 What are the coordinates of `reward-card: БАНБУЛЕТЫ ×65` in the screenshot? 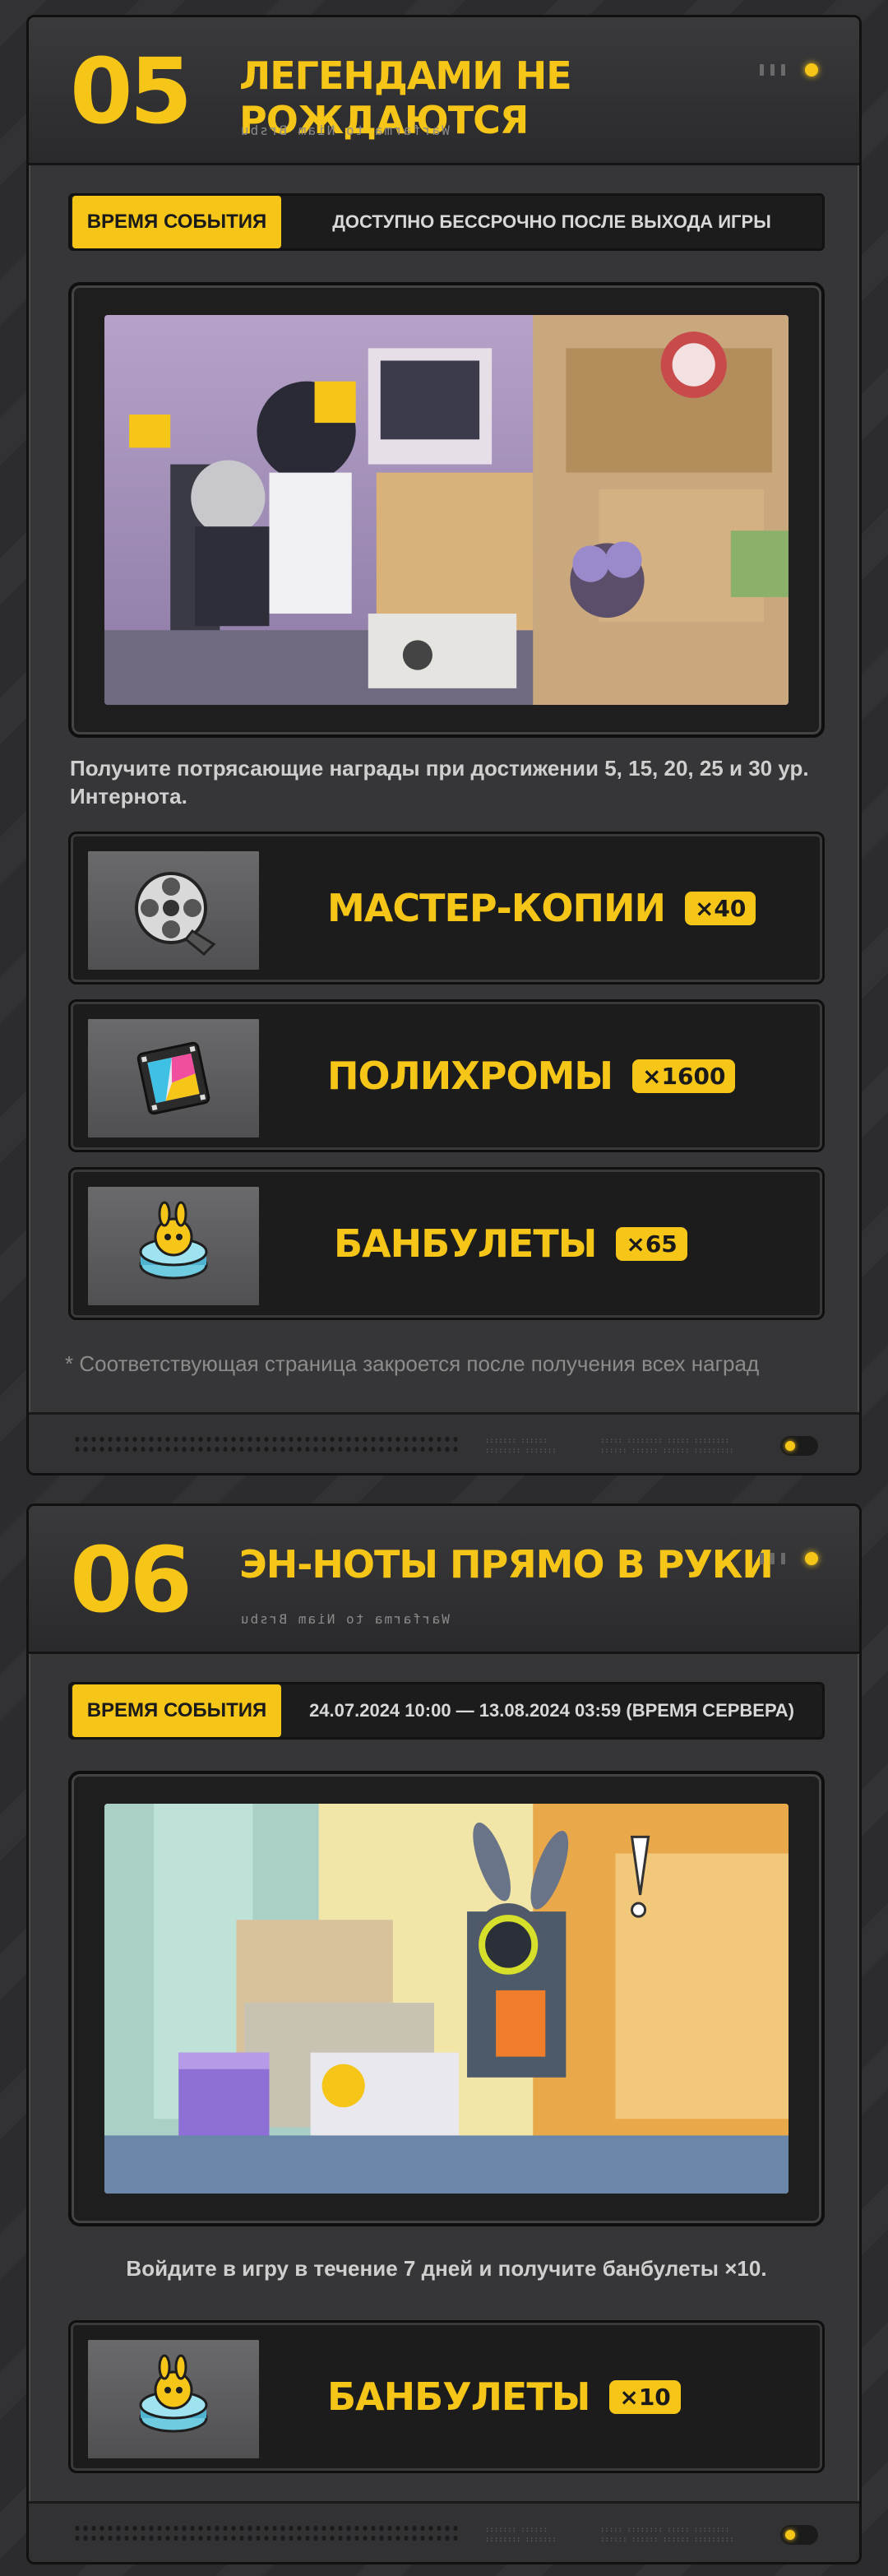 It's located at (446, 1244).